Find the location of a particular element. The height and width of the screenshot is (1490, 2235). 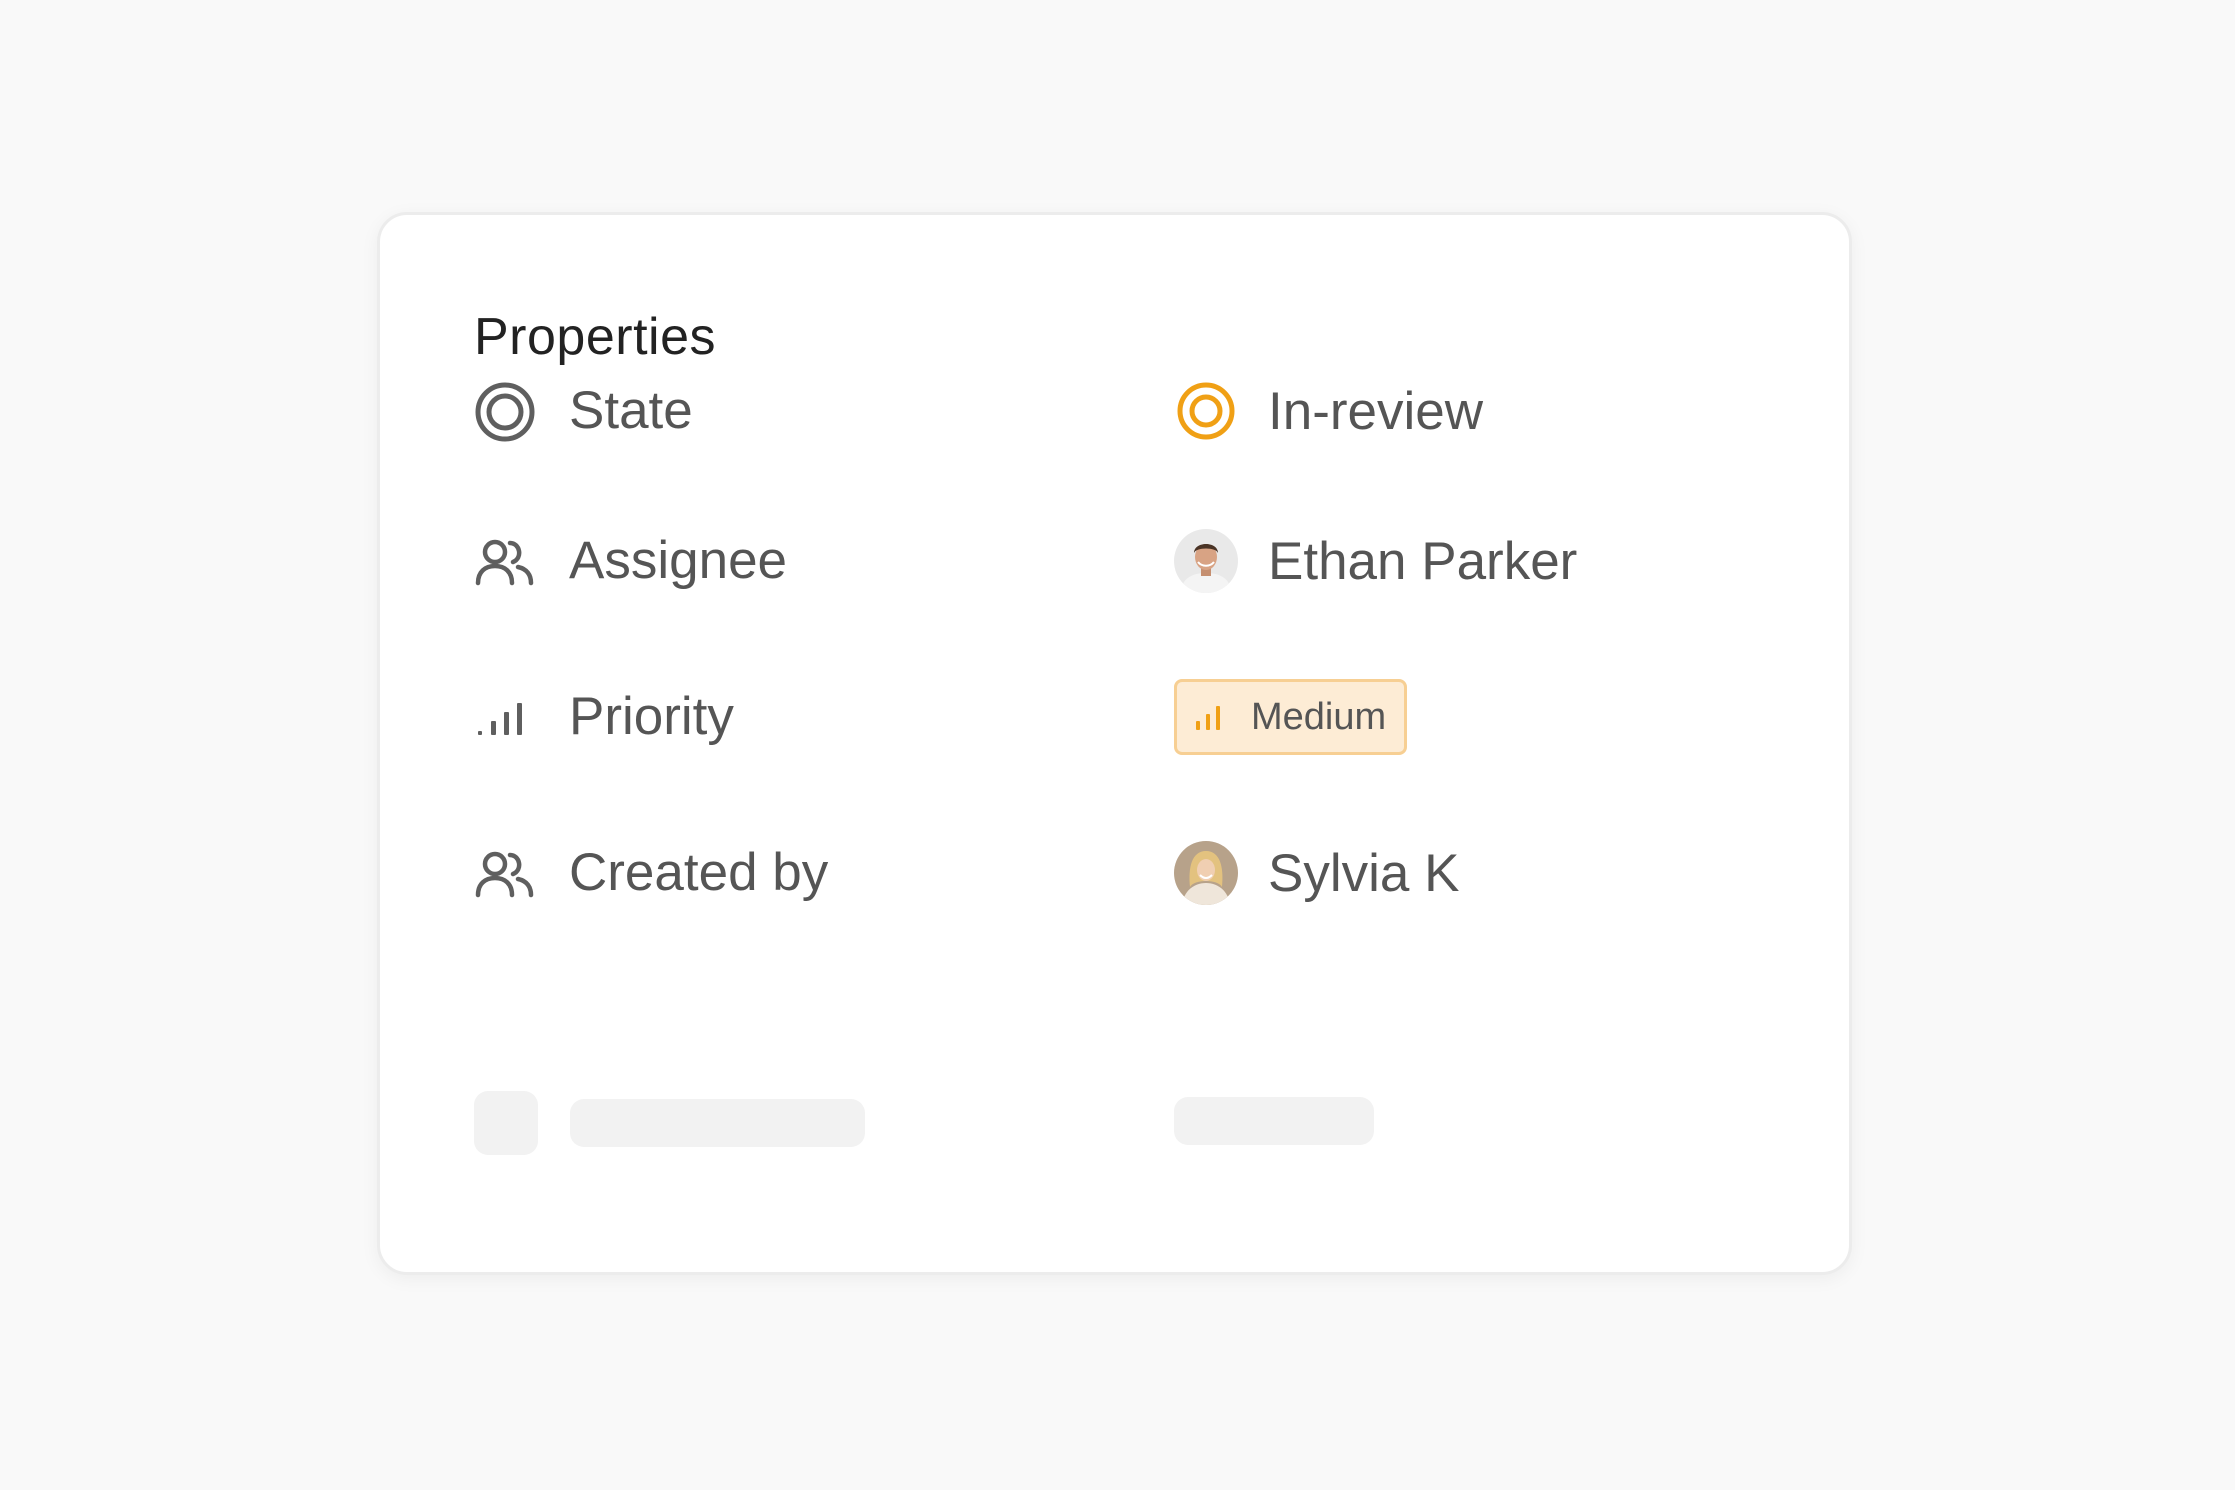

priority-bars-icon is located at coordinates (505, 718).